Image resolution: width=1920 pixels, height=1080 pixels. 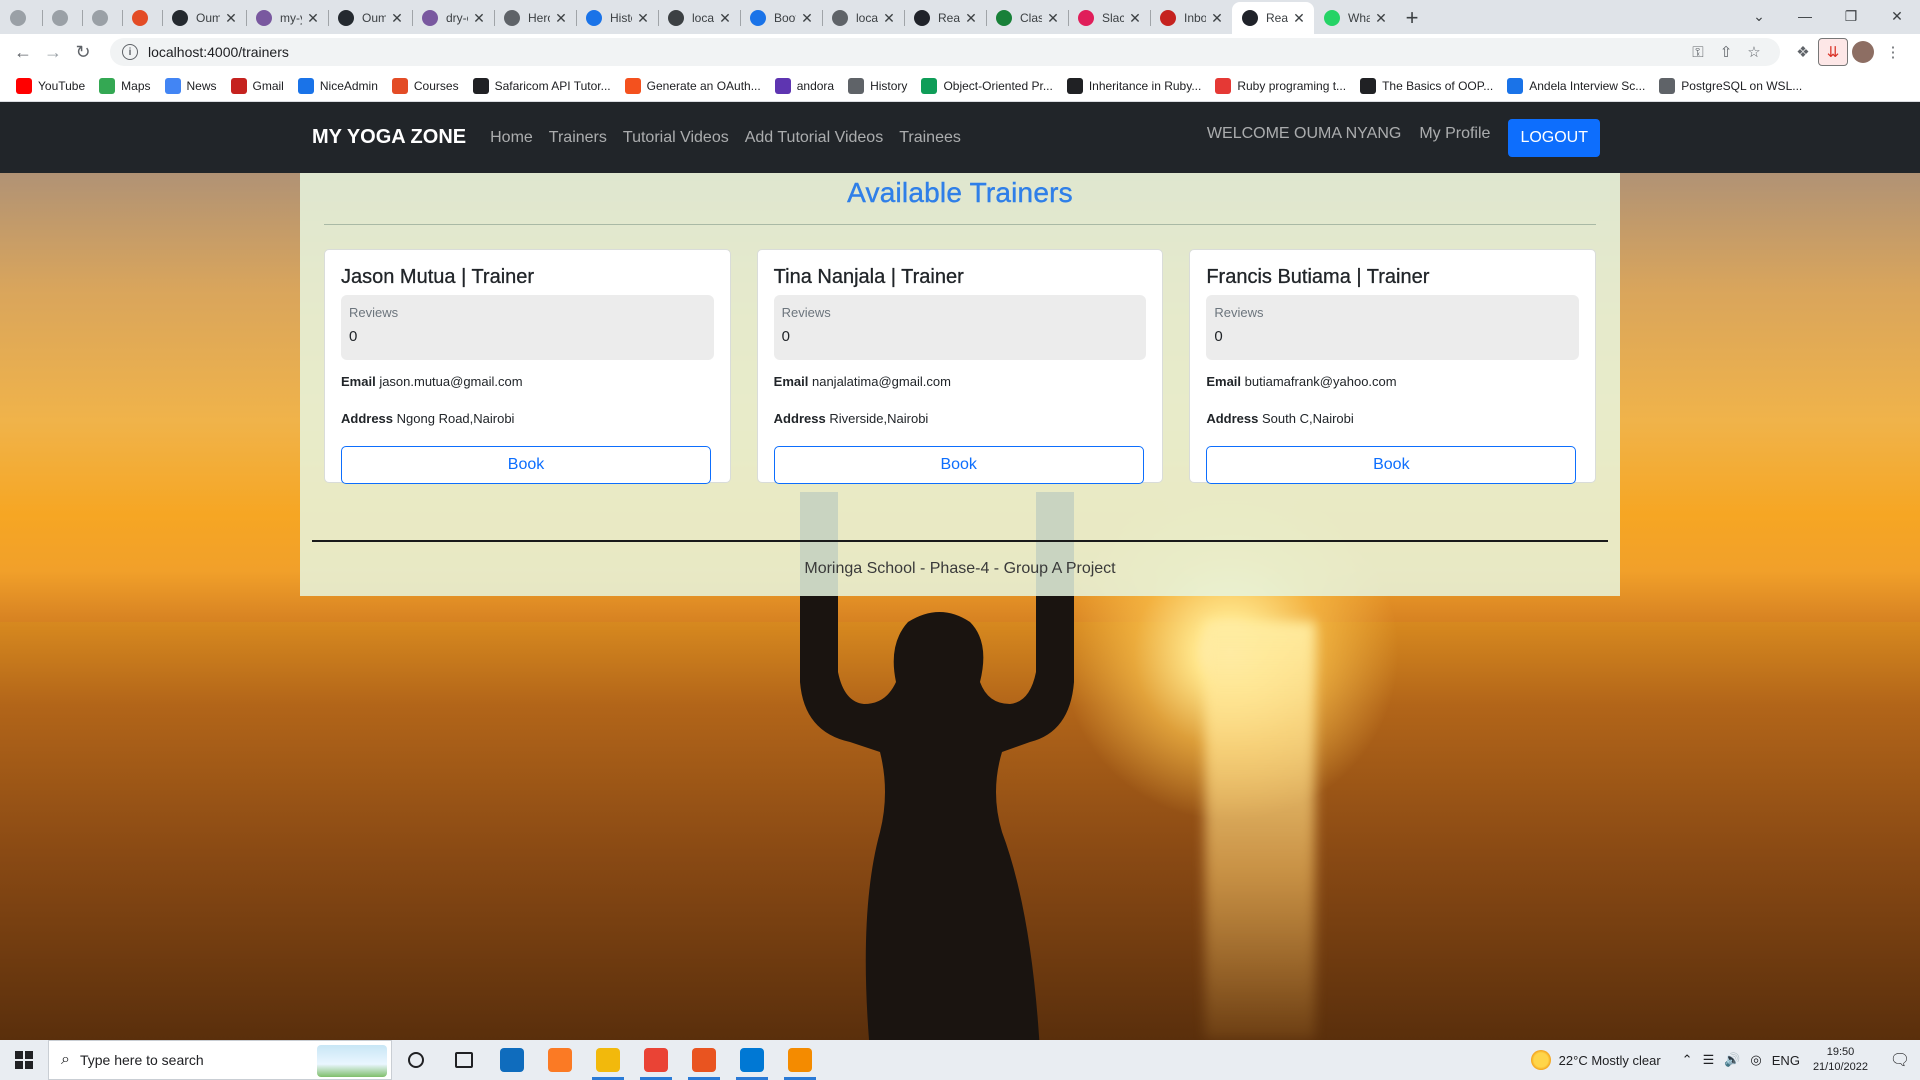 What do you see at coordinates (464, 1060) in the screenshot?
I see `task-view-taskbar-button` at bounding box center [464, 1060].